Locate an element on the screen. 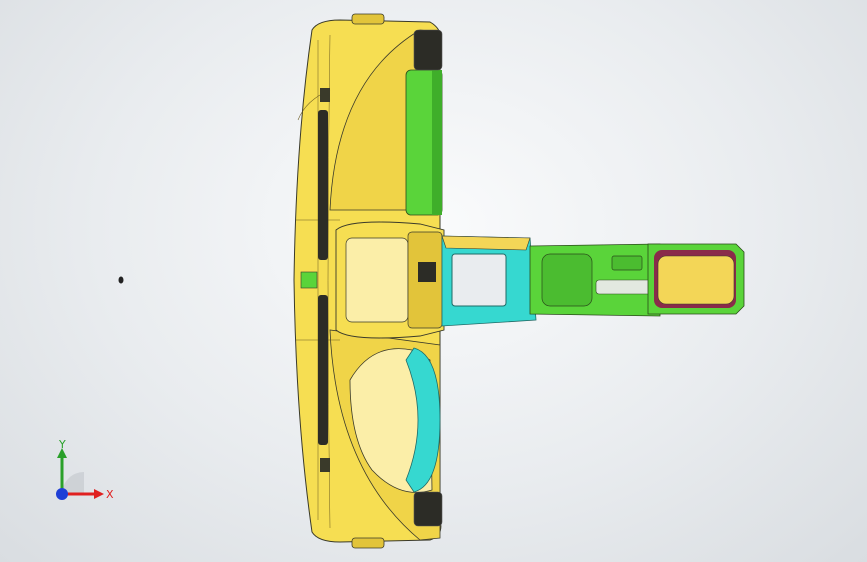 The image size is (867, 562). console-armrest is located at coordinates (696, 279).